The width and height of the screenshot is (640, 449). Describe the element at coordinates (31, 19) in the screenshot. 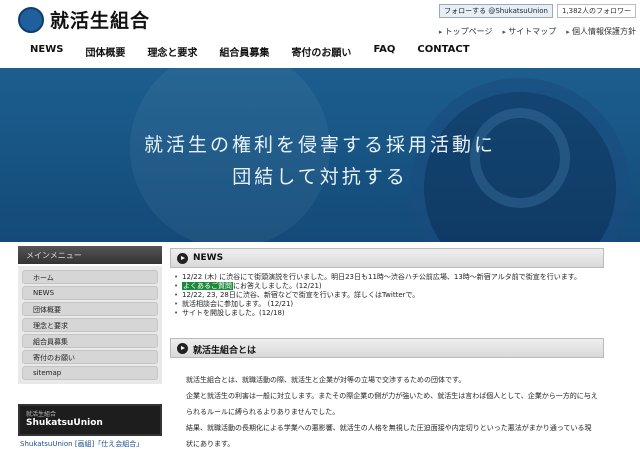

I see `logo-icon` at that location.